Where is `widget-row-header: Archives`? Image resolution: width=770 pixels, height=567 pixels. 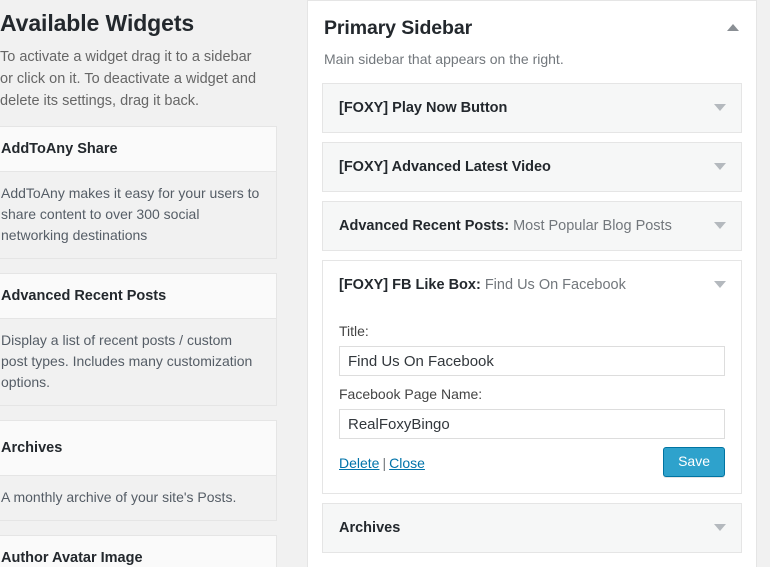 widget-row-header: Archives is located at coordinates (532, 528).